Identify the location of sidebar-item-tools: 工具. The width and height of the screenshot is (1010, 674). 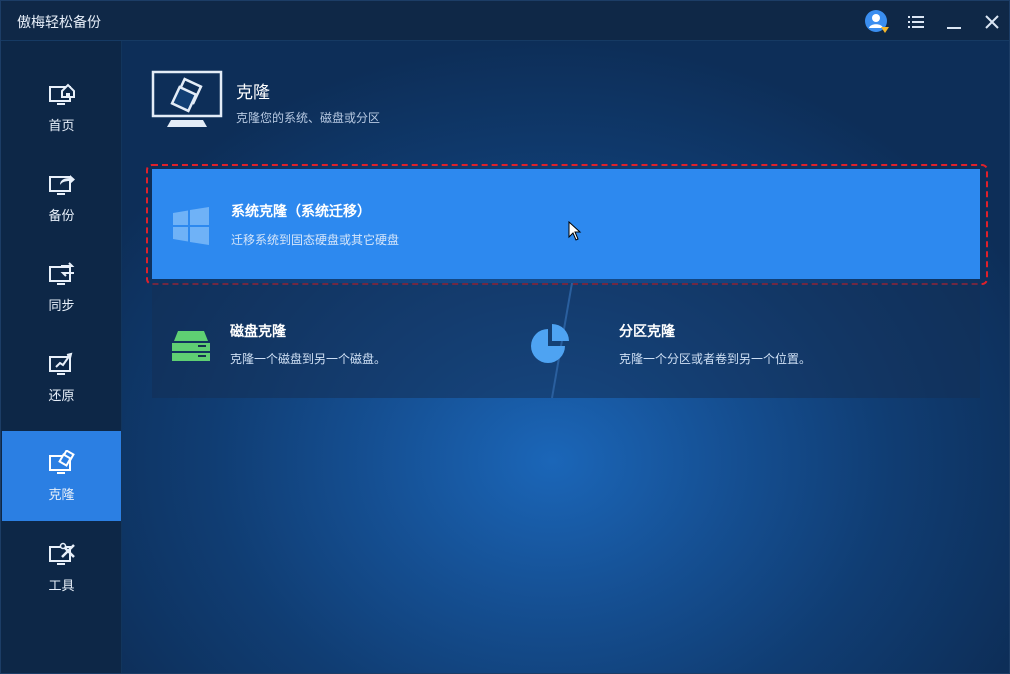
(61, 567).